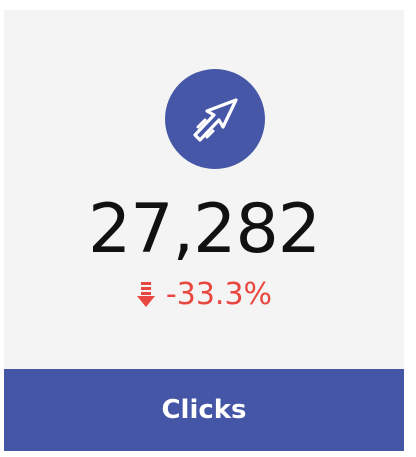 This screenshot has width=416, height=457. What do you see at coordinates (219, 294) in the screenshot?
I see `change-percentage: -33.3%` at bounding box center [219, 294].